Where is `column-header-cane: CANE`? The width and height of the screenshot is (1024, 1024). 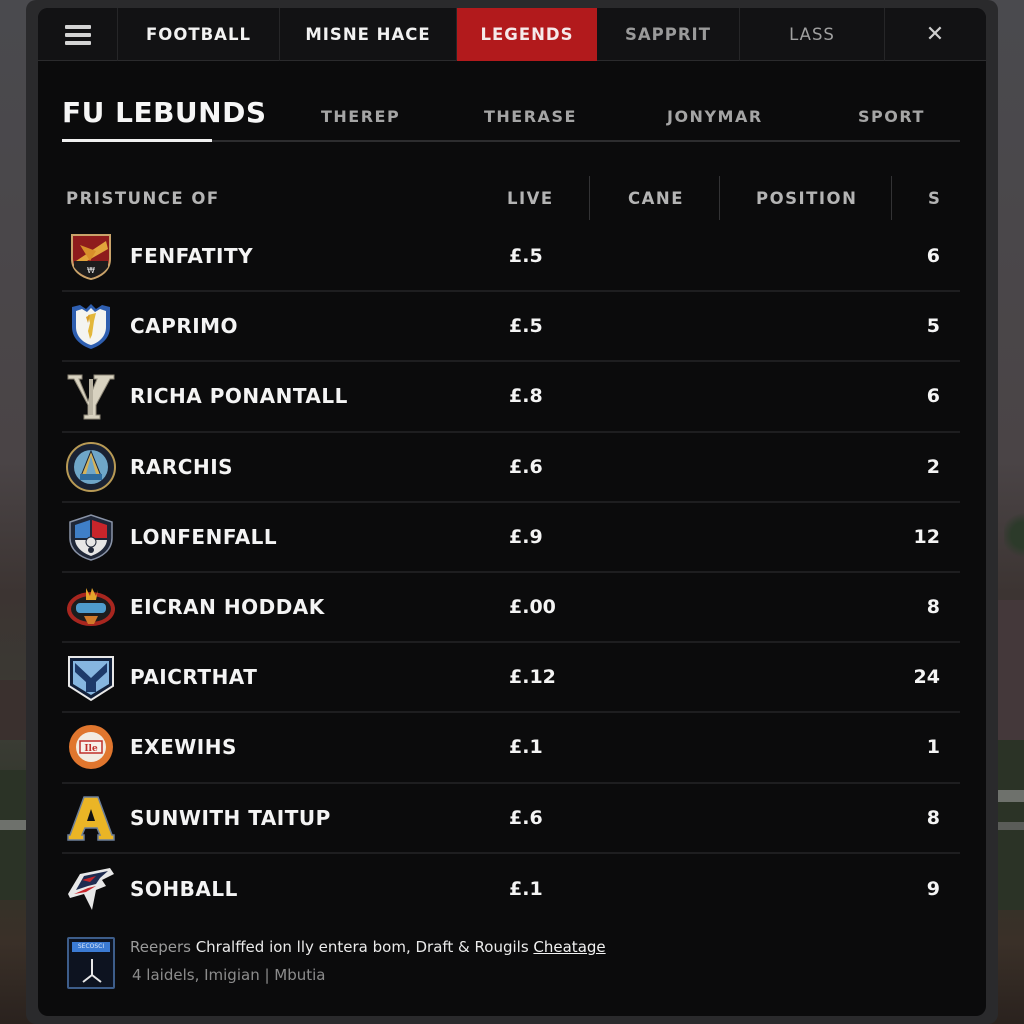 column-header-cane: CANE is located at coordinates (656, 198).